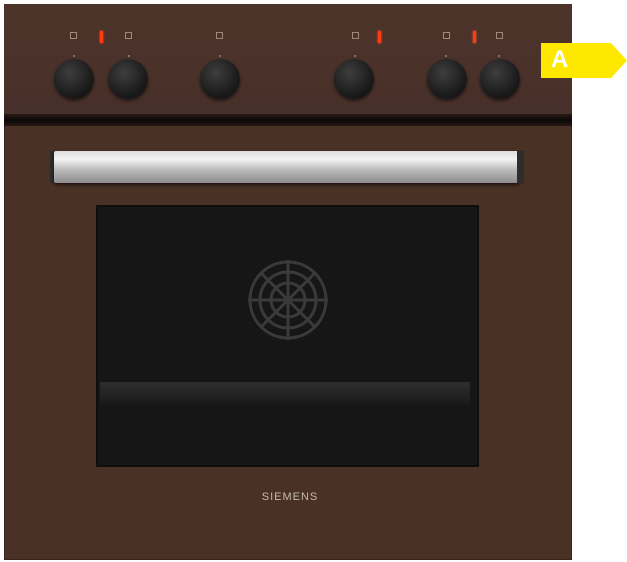 This screenshot has width=627, height=562. What do you see at coordinates (219, 35) in the screenshot?
I see `oven-mode-icon` at bounding box center [219, 35].